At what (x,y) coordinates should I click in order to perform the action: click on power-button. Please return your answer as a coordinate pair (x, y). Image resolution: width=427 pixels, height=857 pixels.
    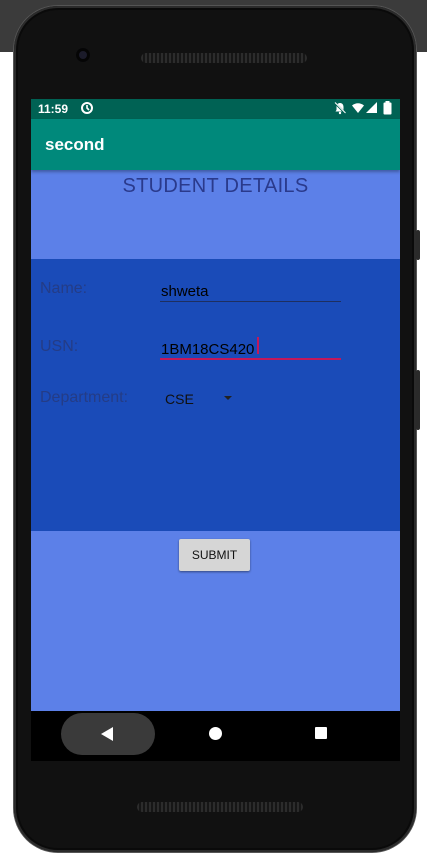
    Looking at the image, I should click on (418, 400).